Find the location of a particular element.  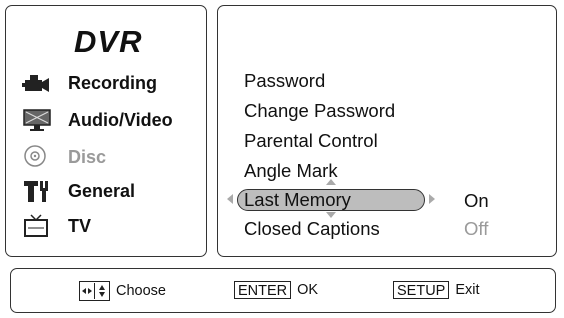

up-arrow-icon is located at coordinates (331, 182).